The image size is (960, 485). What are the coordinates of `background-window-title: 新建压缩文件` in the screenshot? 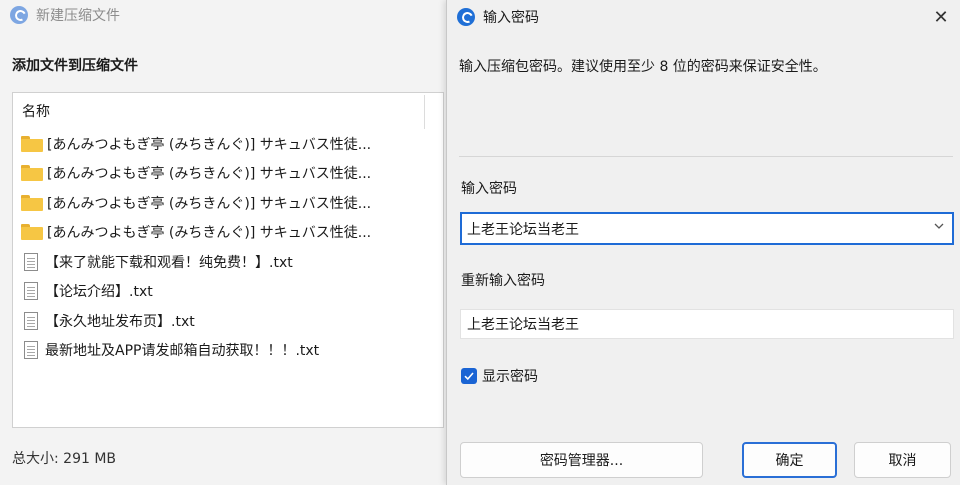 It's located at (78, 16).